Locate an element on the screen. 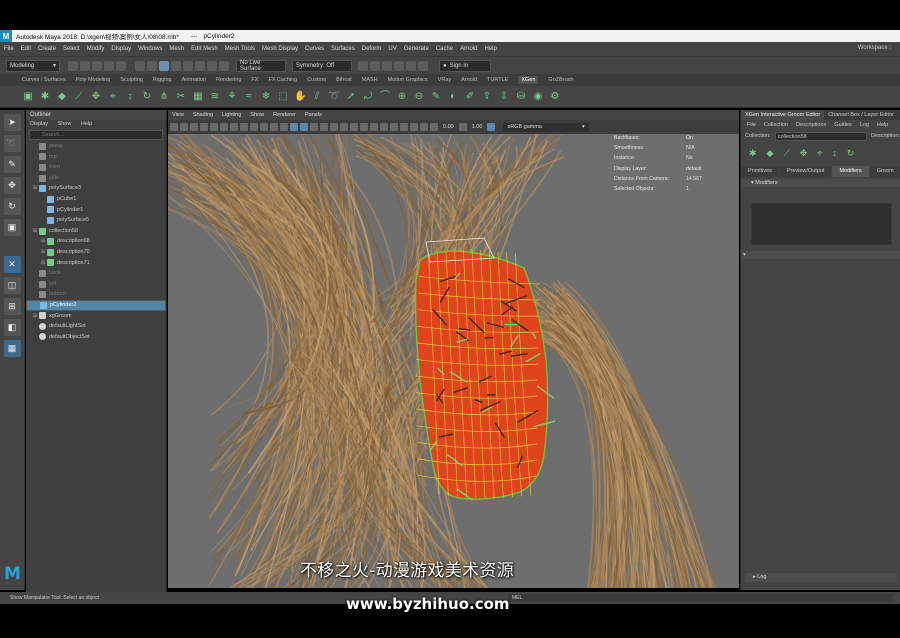  xgen-comb-icon: ⋔ is located at coordinates (164, 97).